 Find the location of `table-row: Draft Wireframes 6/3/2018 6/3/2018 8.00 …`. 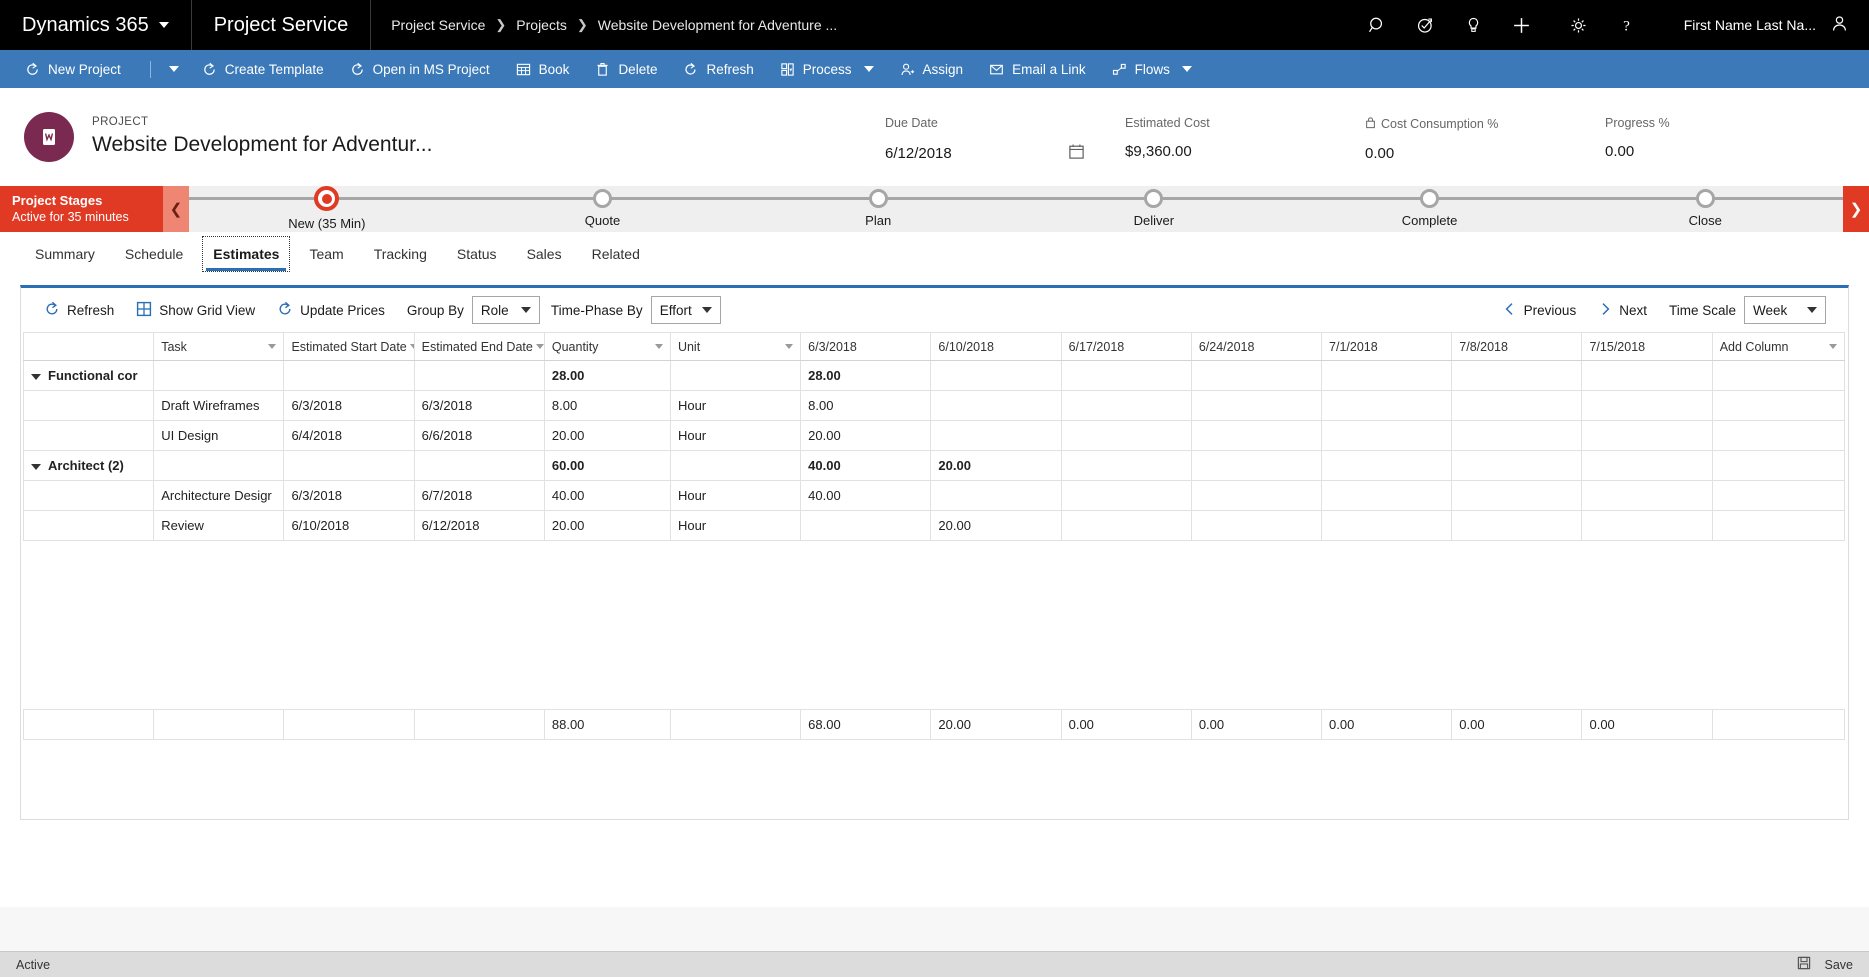

table-row: Draft Wireframes 6/3/2018 6/3/2018 8.00 … is located at coordinates (934, 405).